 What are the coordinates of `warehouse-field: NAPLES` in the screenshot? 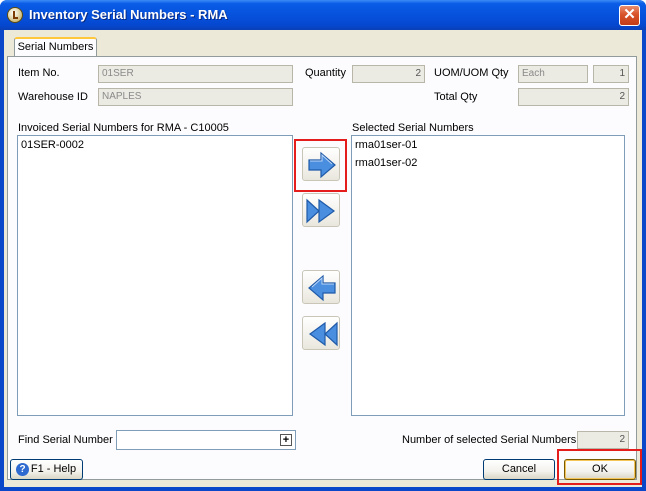 It's located at (195, 97).